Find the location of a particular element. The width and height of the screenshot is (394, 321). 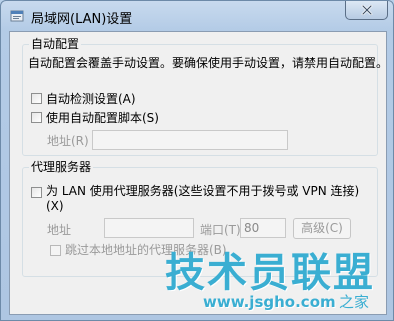

auto-config-description: 自动配置会覆盖手动设置。要确保使用手动设置，请禁用自动配置。 is located at coordinates (208, 63).